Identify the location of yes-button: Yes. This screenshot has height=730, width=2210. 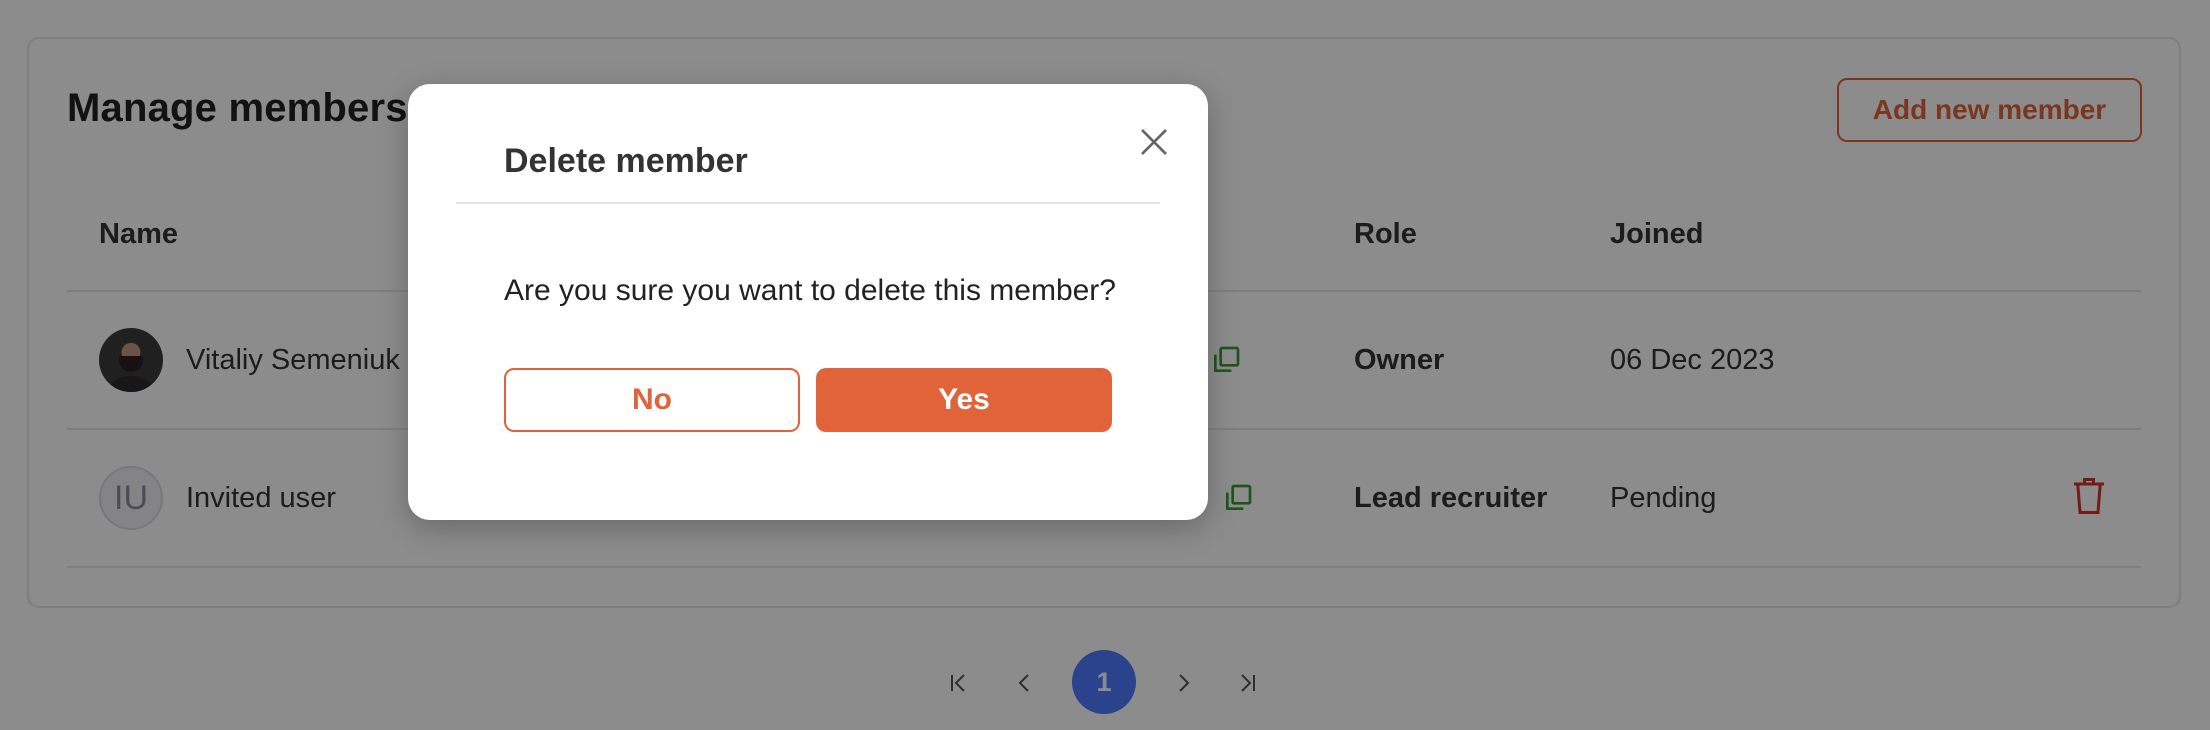
(964, 400).